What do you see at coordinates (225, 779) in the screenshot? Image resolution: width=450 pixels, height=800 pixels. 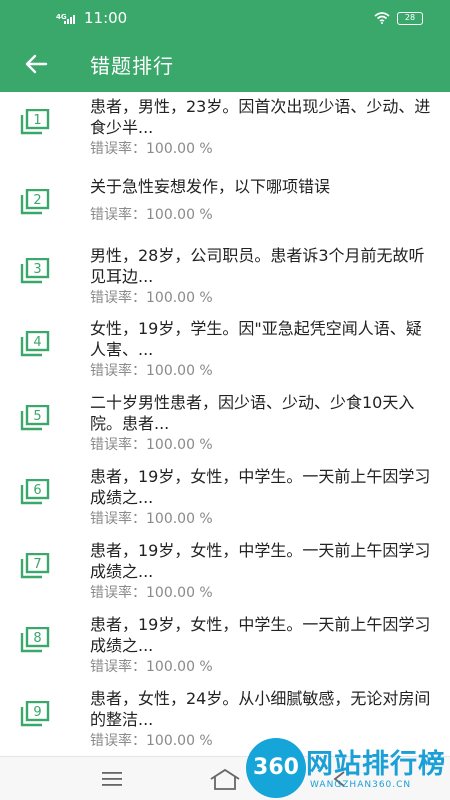 I see `home-icon` at bounding box center [225, 779].